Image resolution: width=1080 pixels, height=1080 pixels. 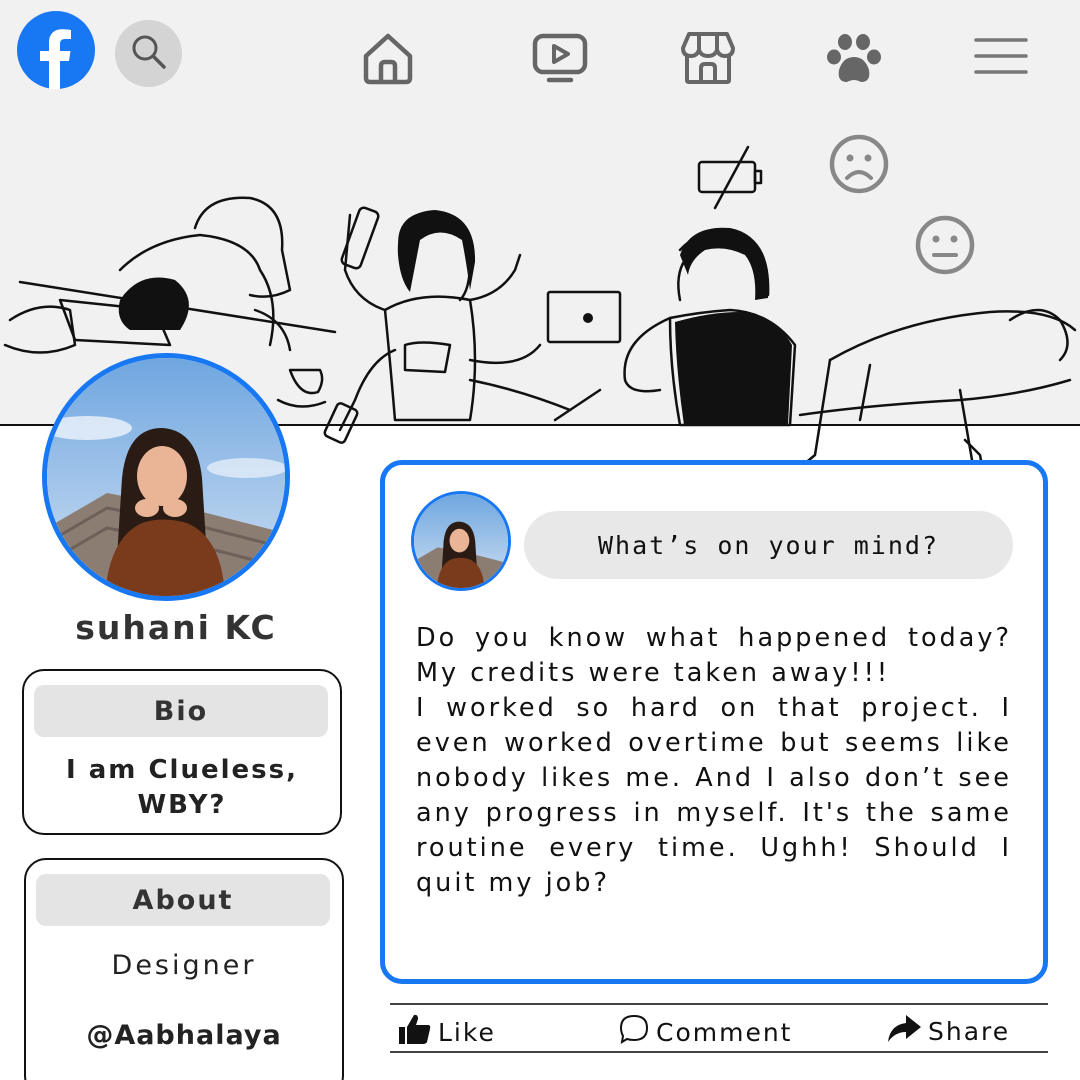 What do you see at coordinates (56, 50) in the screenshot?
I see `facebook-logo-icon` at bounding box center [56, 50].